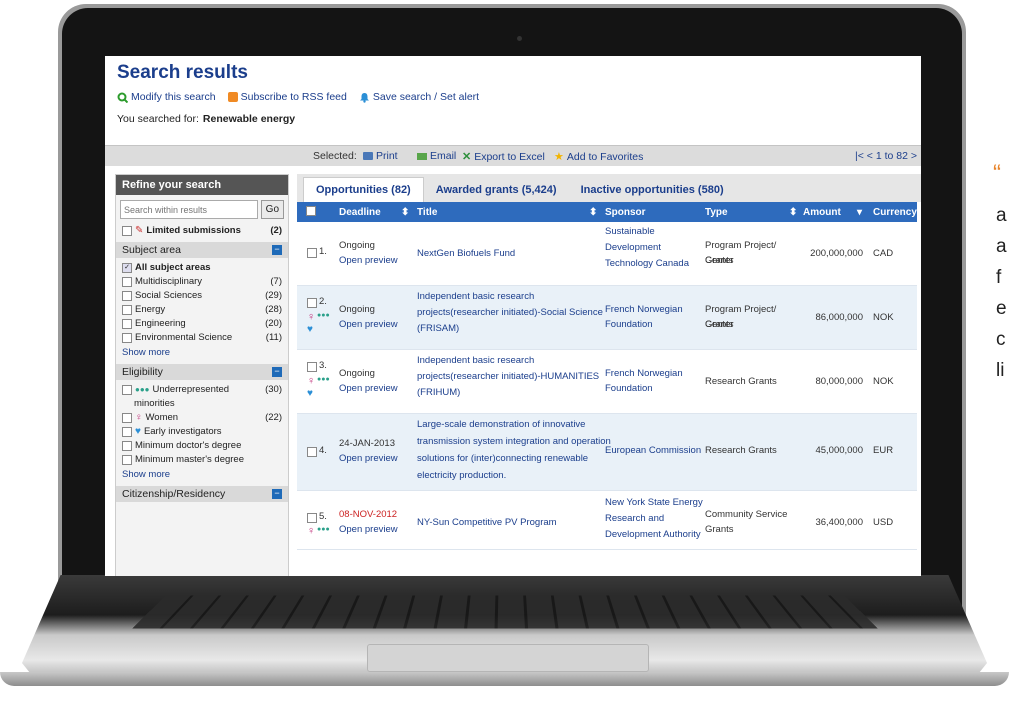  Describe the element at coordinates (202, 390) in the screenshot. I see `eligibility-row: ●●● Underrepresented (30)` at that location.